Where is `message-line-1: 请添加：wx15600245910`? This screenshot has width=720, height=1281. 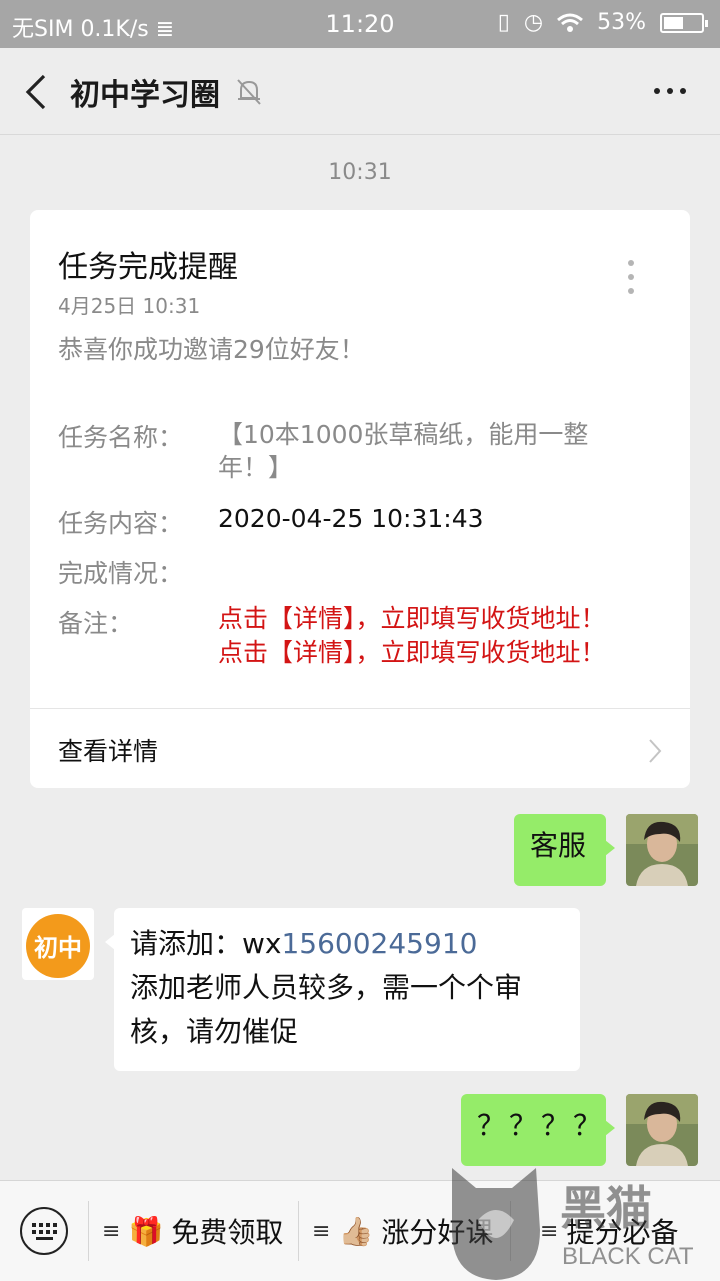
message-line-1: 请添加：wx15600245910 is located at coordinates (347, 944).